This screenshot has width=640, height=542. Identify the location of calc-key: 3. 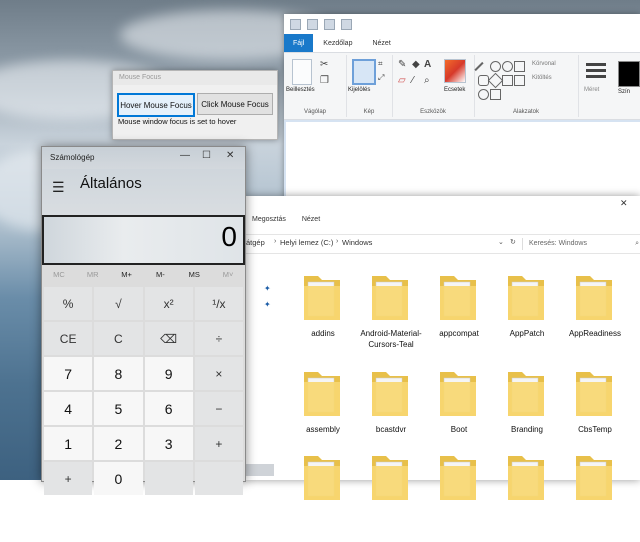
(168, 443).